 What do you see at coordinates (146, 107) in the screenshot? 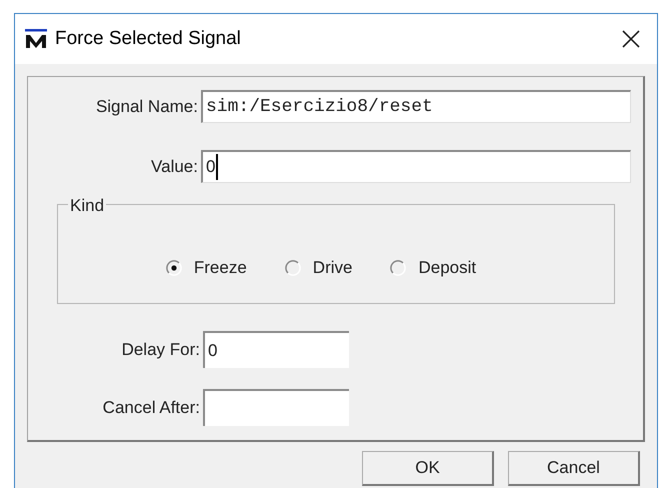
I see `field-label: Signal Name:` at bounding box center [146, 107].